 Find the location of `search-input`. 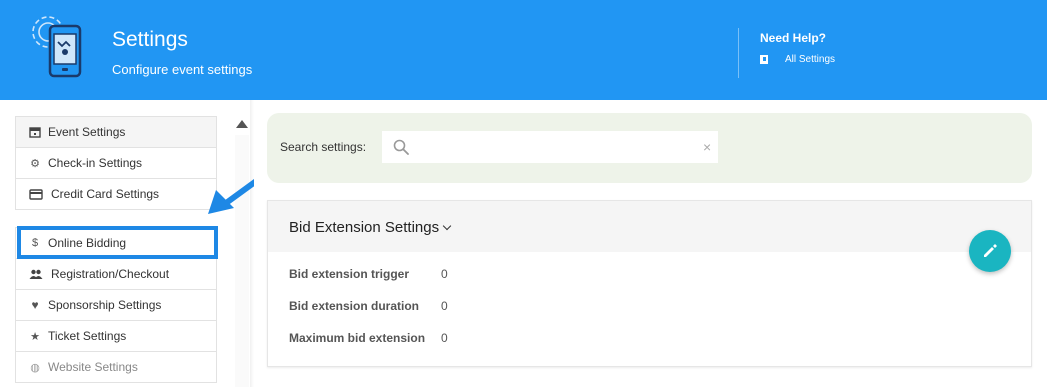

search-input is located at coordinates (556, 147).